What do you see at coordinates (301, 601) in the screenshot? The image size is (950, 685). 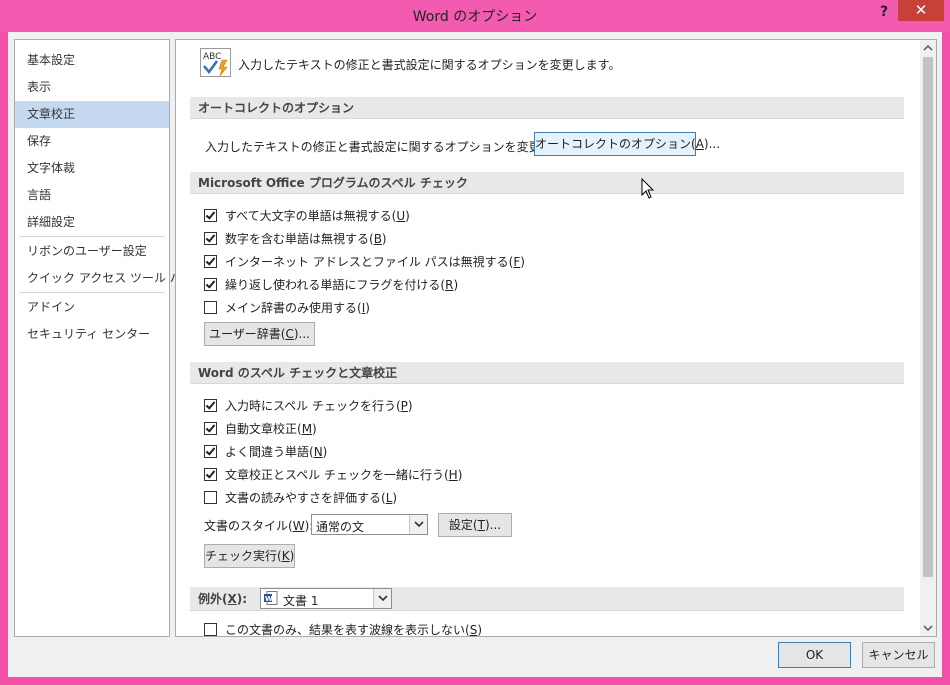 I see `exceptions-document-value: 文書 1` at bounding box center [301, 601].